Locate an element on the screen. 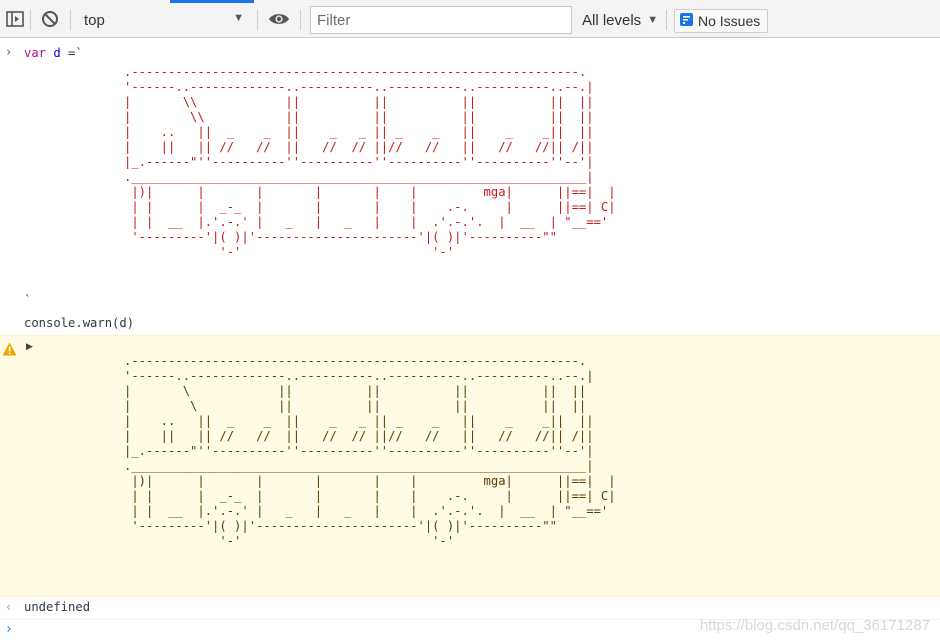 The width and height of the screenshot is (940, 642). issues-button: No Issues is located at coordinates (721, 21).